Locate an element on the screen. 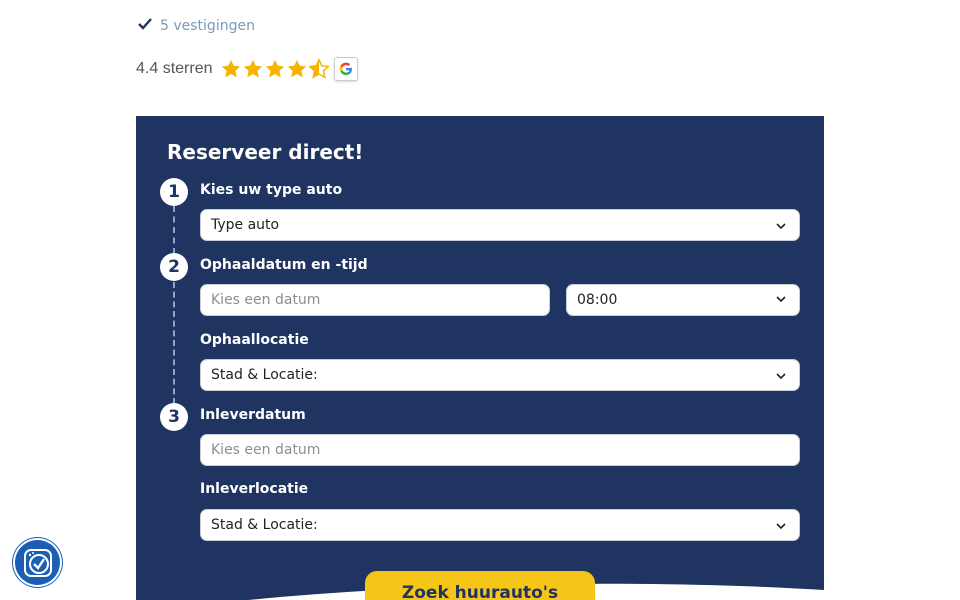  pickup-location-value: Stad & Locatie: is located at coordinates (264, 375).